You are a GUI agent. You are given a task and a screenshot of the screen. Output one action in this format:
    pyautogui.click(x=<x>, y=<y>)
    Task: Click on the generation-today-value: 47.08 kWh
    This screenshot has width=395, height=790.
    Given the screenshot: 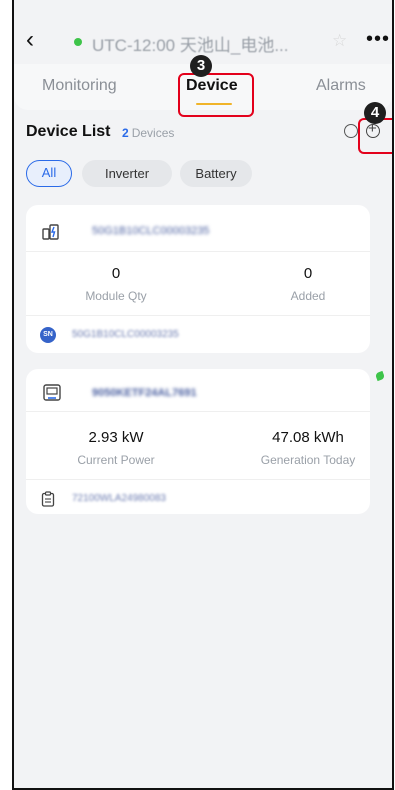 What is the action you would take?
    pyautogui.click(x=308, y=437)
    